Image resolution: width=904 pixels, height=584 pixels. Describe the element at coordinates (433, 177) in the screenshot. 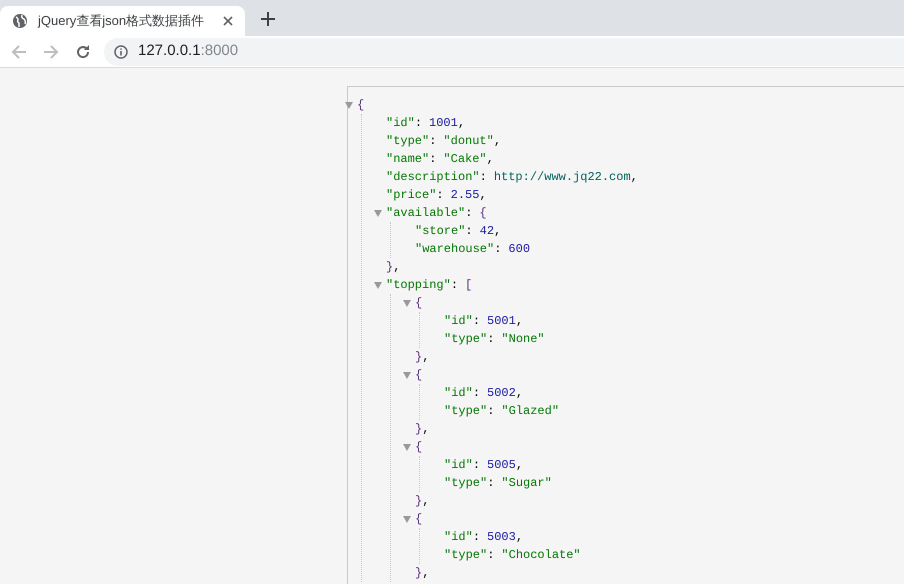

I see `json-key: "description"` at that location.